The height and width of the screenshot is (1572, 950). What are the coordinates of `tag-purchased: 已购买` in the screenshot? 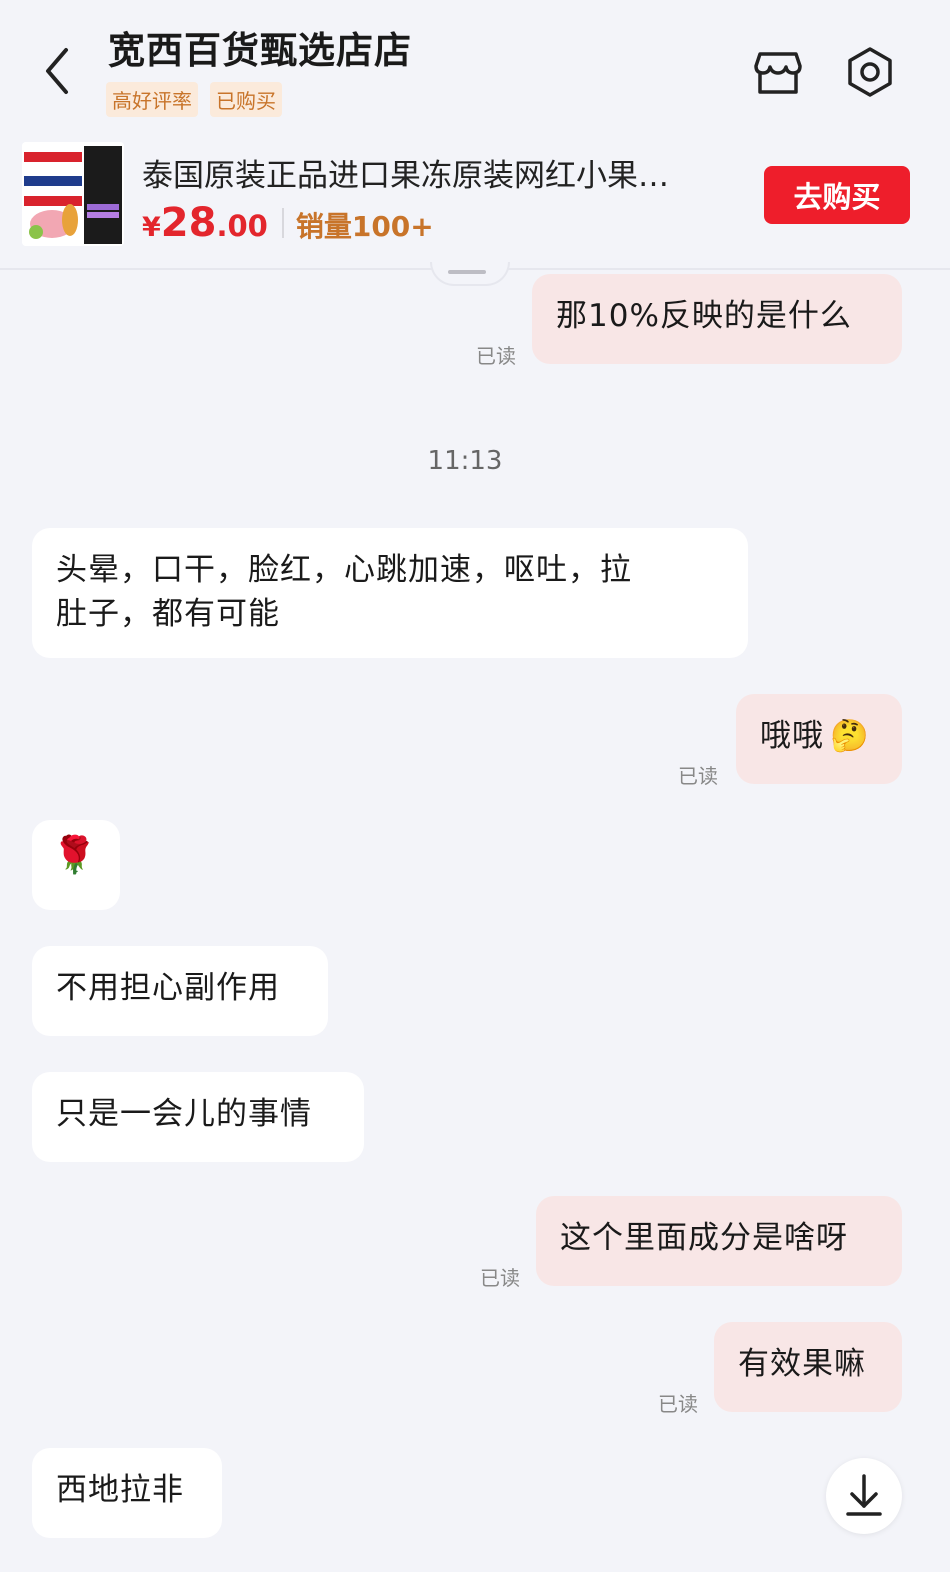 It's located at (246, 99).